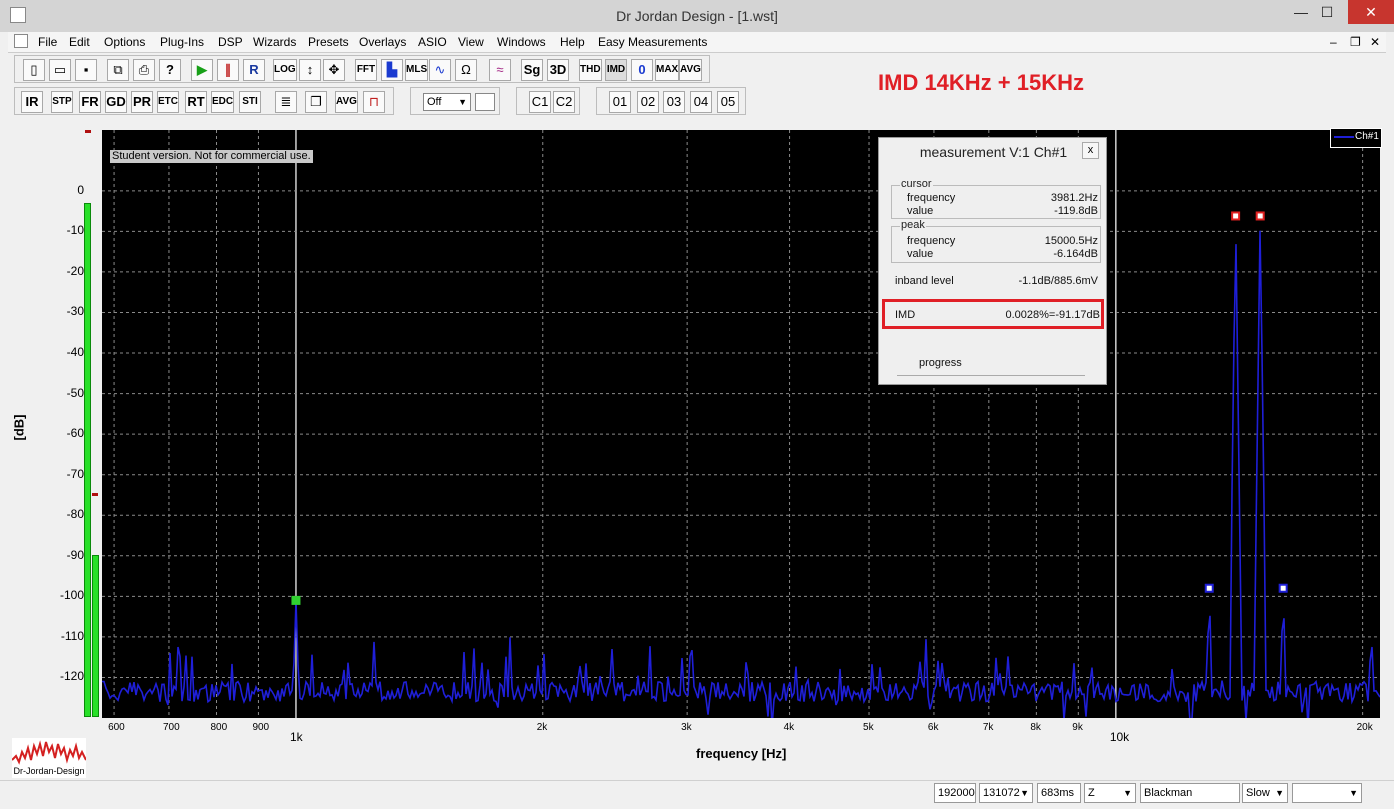  I want to click on step-response-icon: ⊓, so click(374, 102).